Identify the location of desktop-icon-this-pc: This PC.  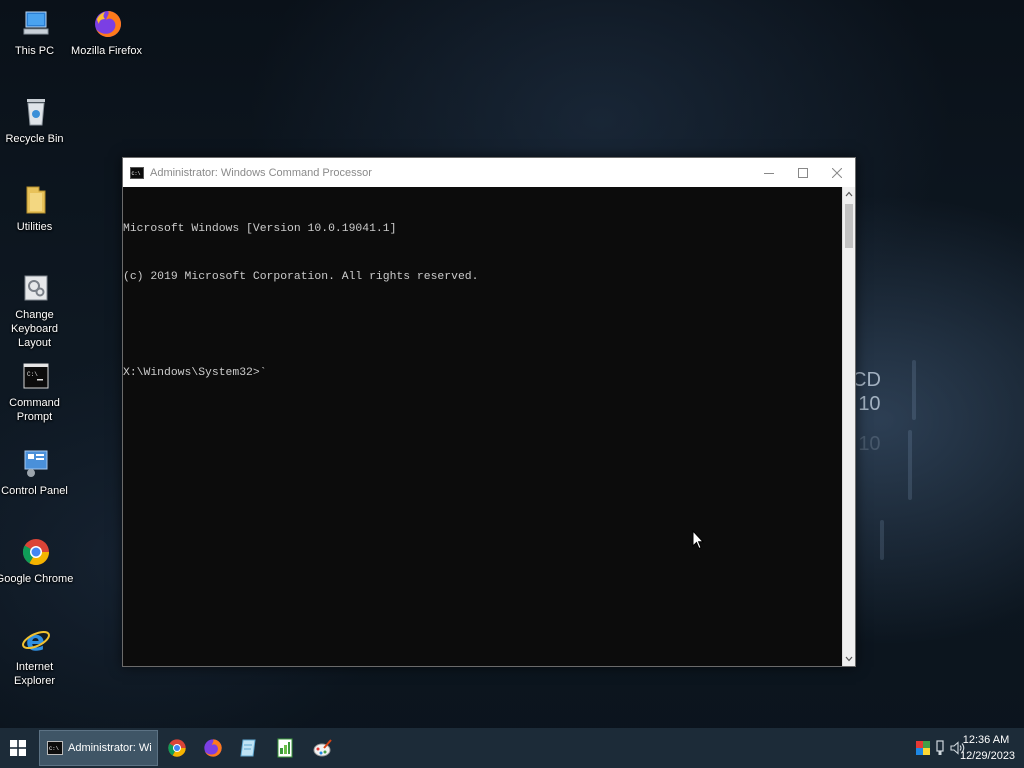
(36, 33).